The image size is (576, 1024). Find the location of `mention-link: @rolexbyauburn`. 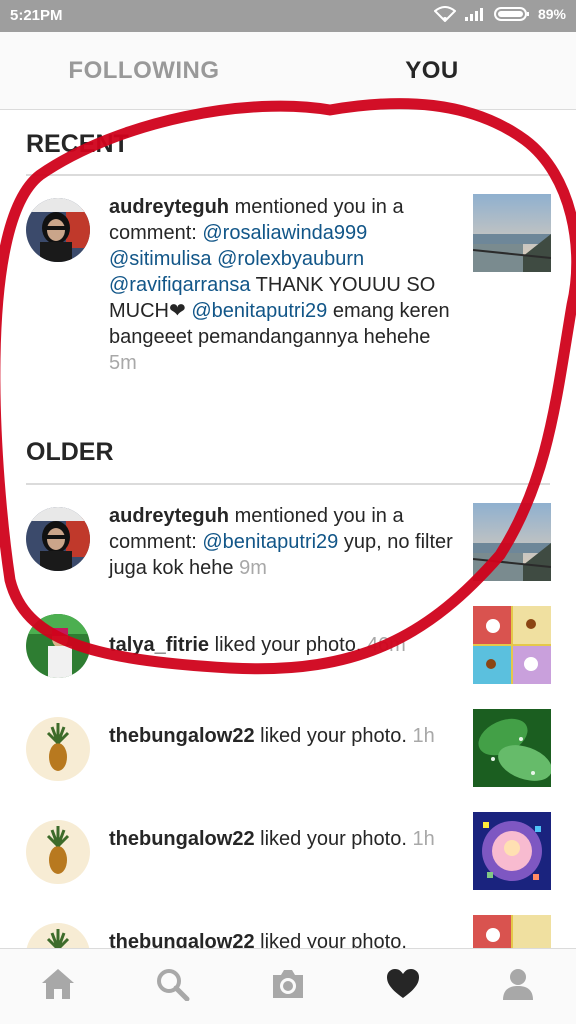

mention-link: @rolexbyauburn is located at coordinates (290, 259).